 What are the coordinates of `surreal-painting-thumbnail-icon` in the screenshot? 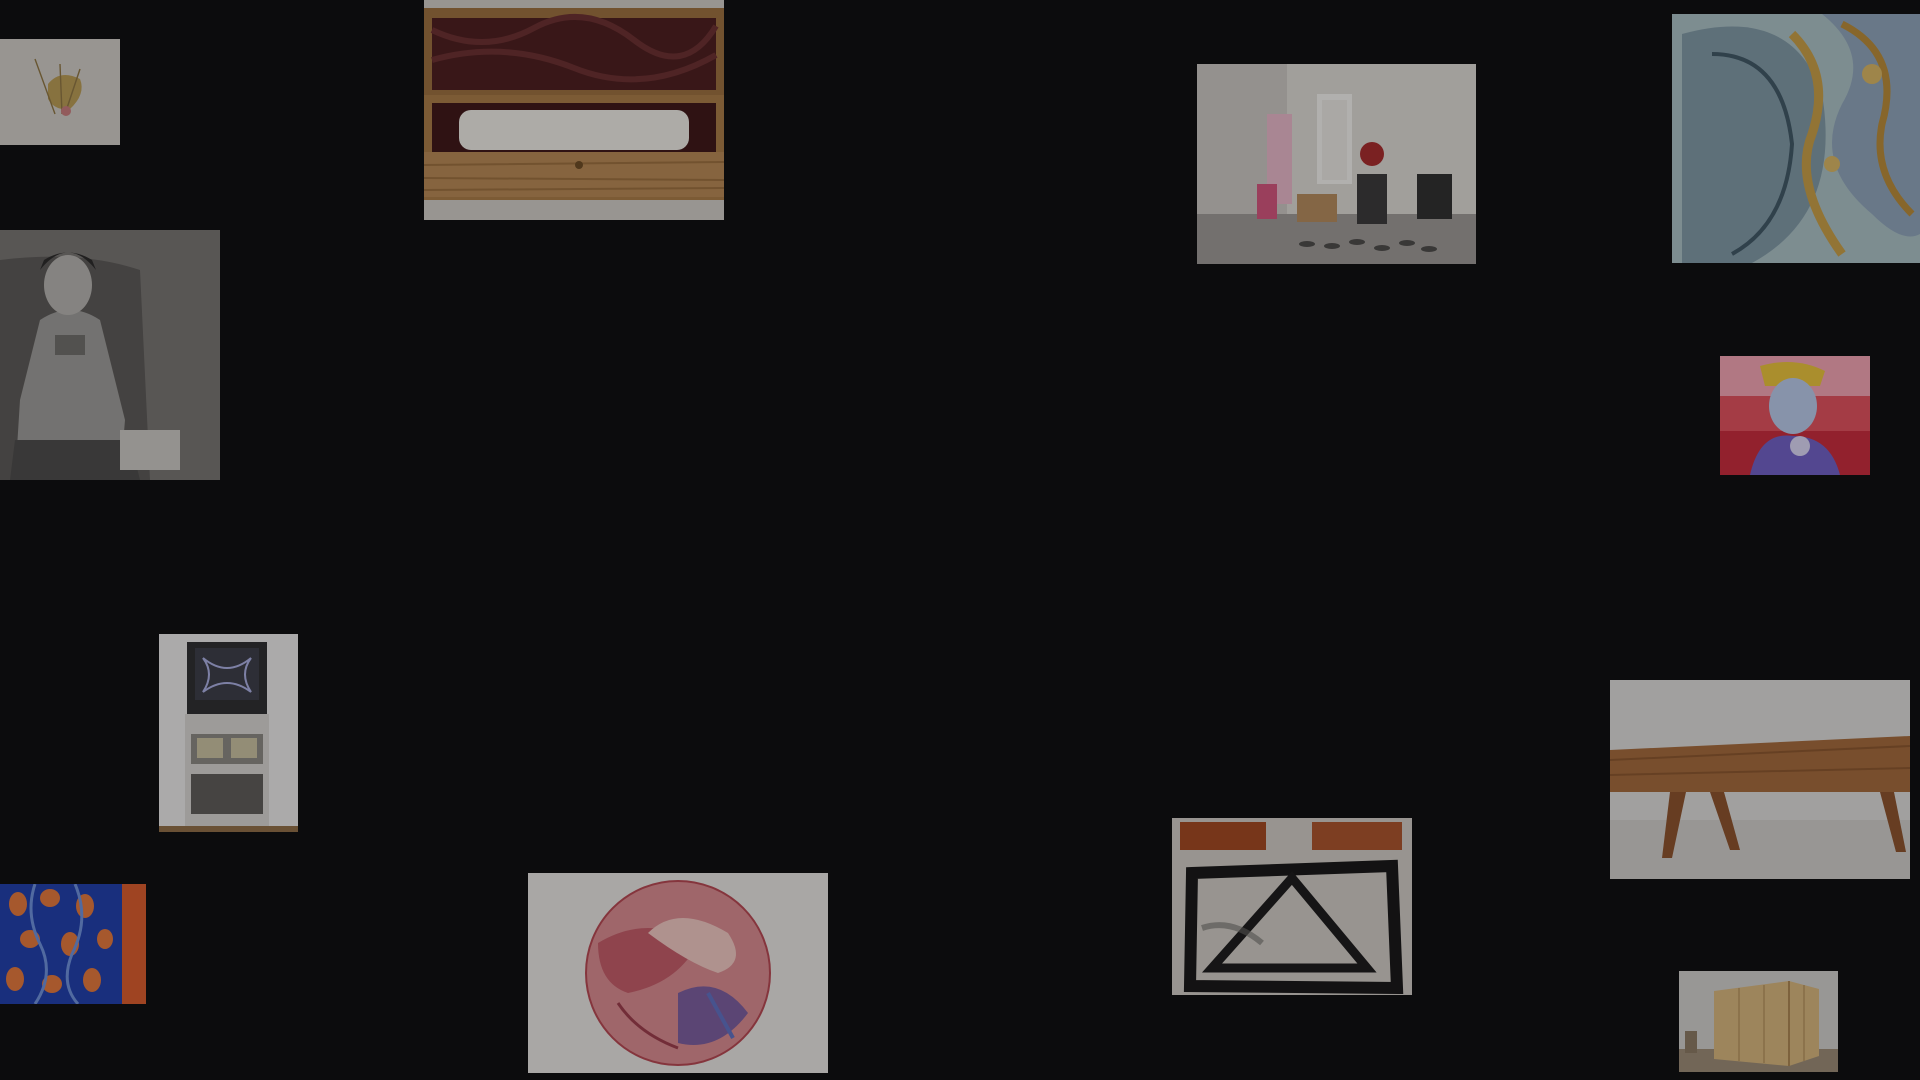 It's located at (1796, 138).